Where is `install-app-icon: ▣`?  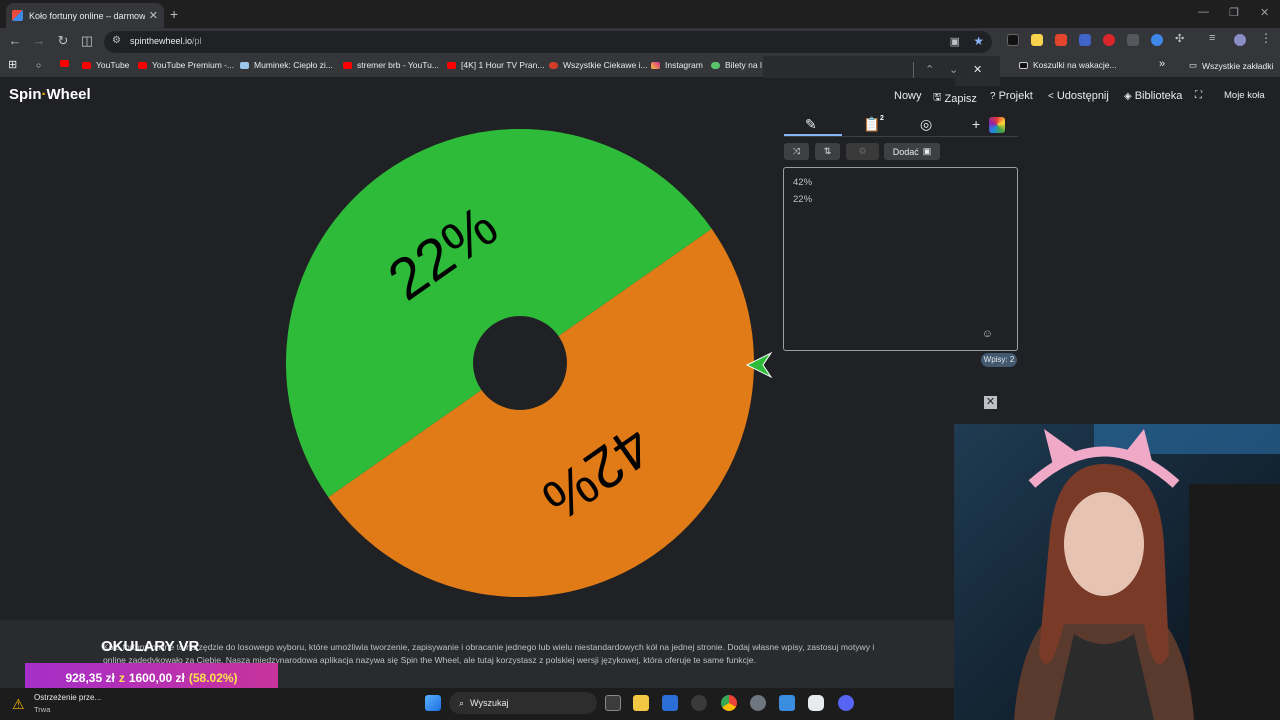
install-app-icon: ▣ is located at coordinates (955, 41).